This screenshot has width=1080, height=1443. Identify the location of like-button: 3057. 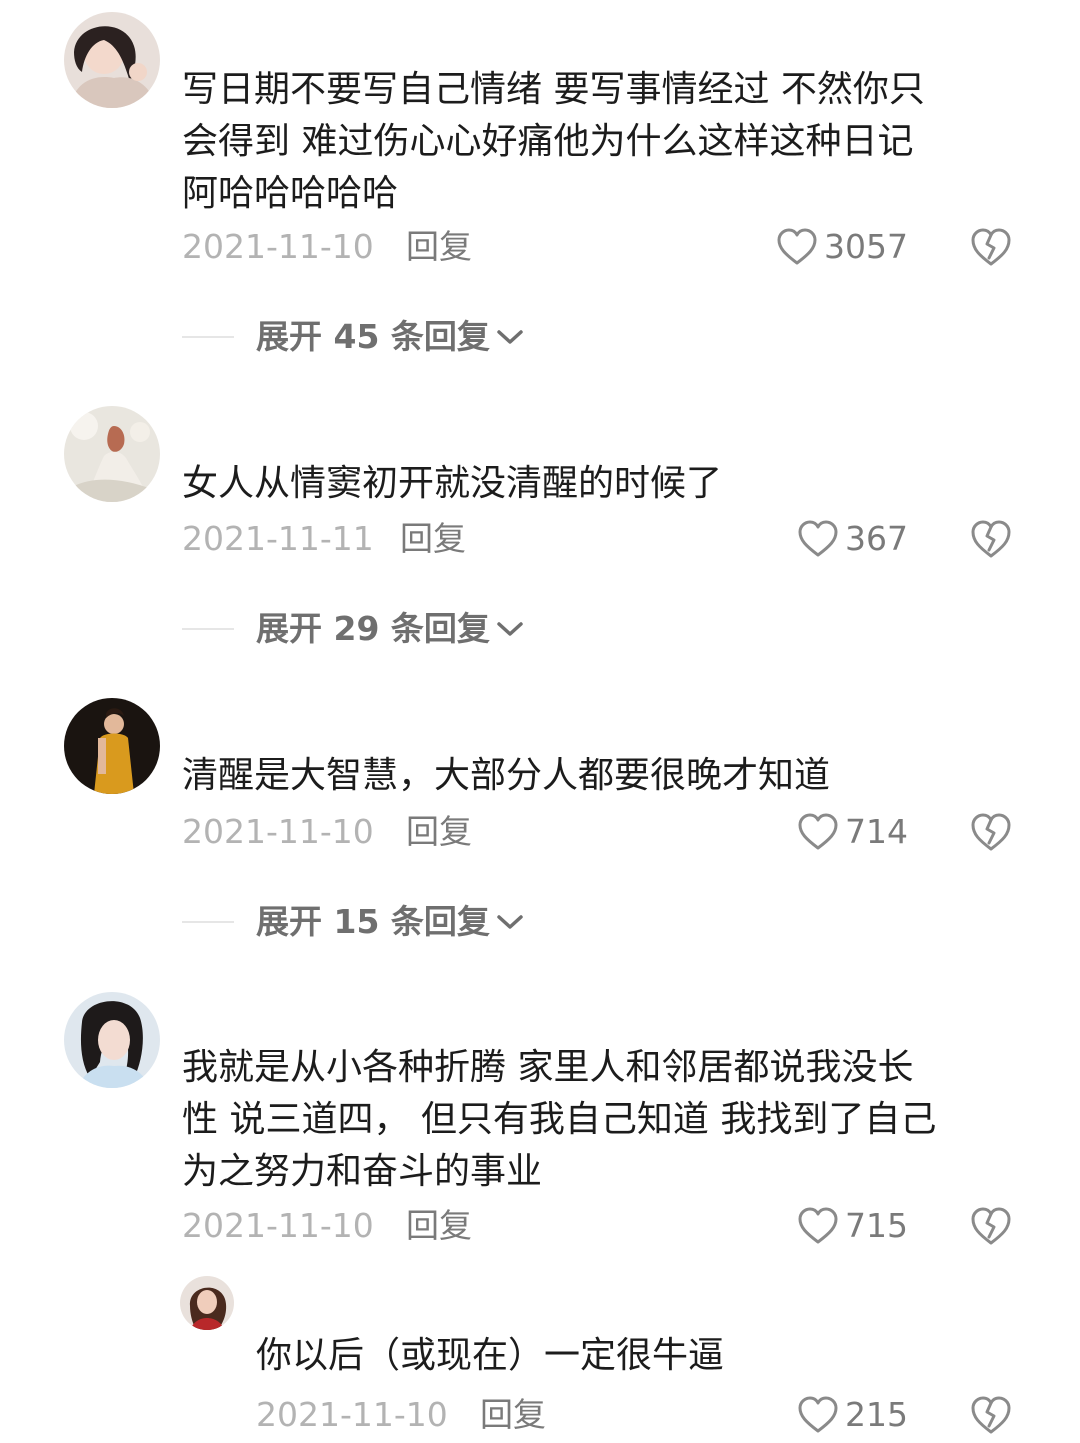
(842, 247).